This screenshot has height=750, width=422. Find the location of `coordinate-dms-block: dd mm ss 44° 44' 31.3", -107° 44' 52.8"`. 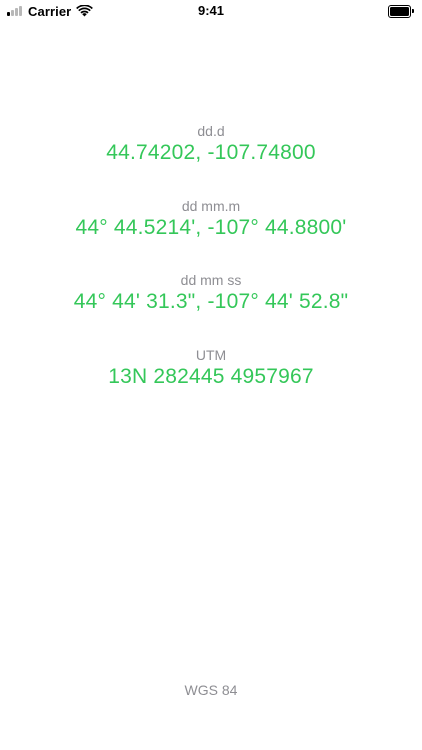

coordinate-dms-block: dd mm ss 44° 44' 31.3", -107° 44' 52.8" is located at coordinates (211, 293).